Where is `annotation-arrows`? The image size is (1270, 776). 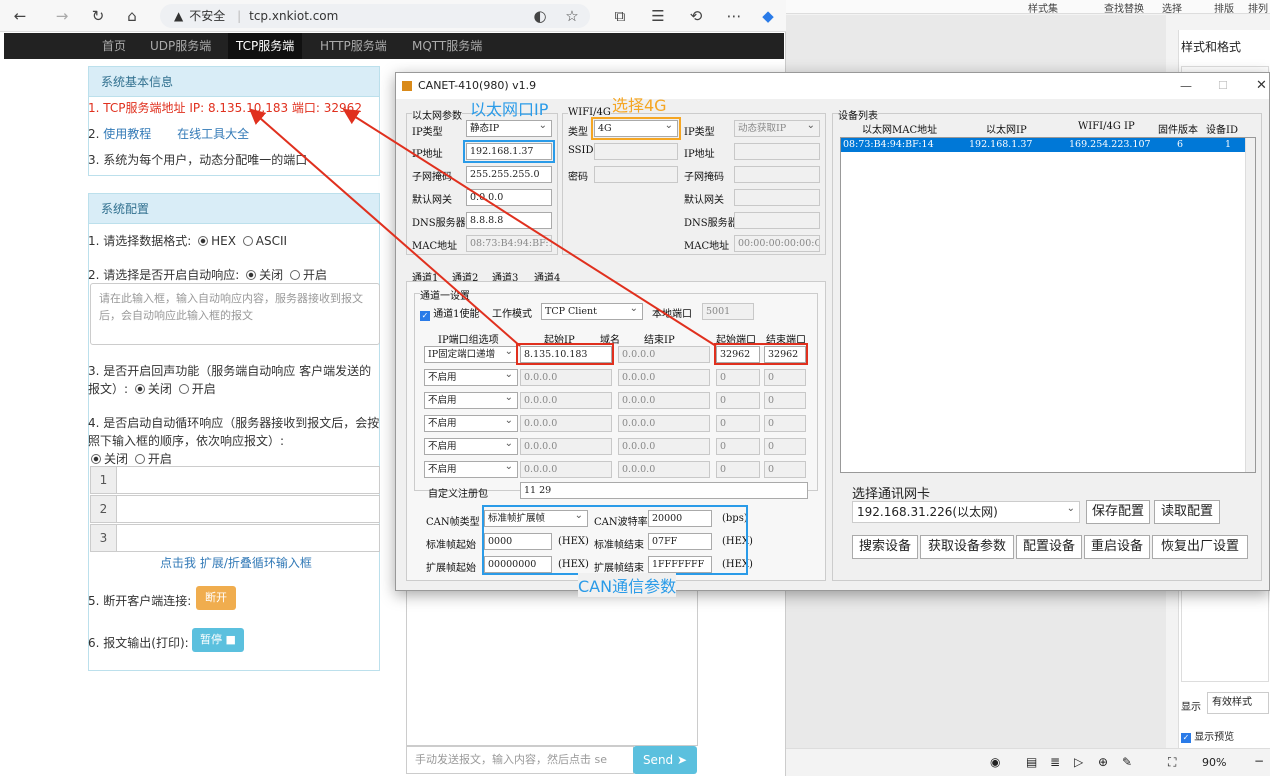 annotation-arrows is located at coordinates (482, 227).